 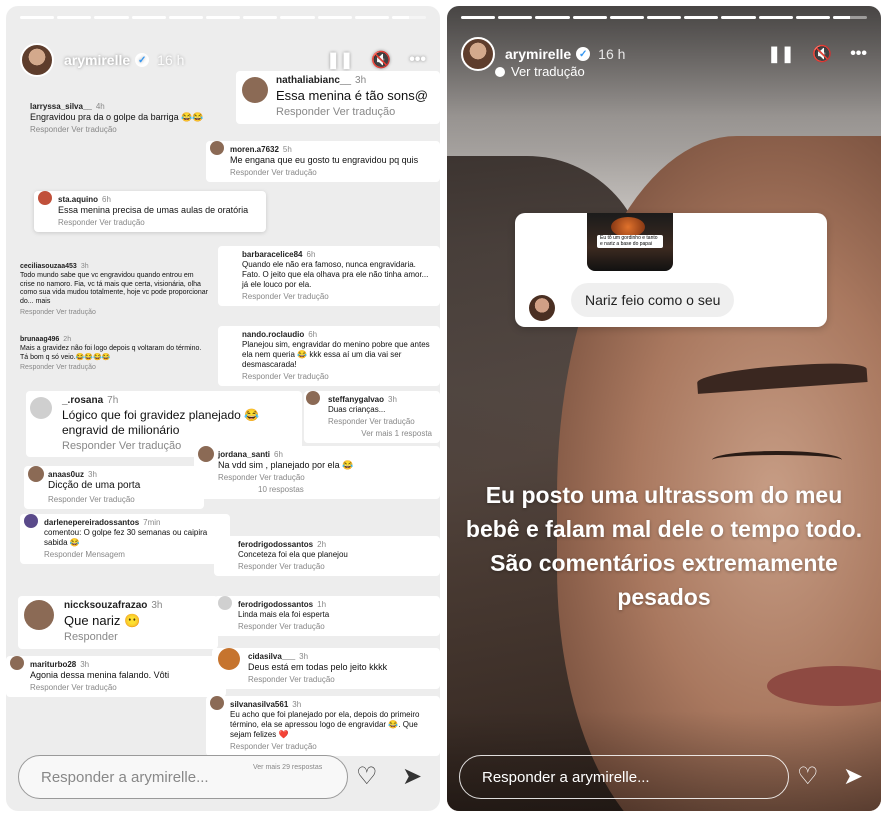 I want to click on globe-icon, so click(x=500, y=71).